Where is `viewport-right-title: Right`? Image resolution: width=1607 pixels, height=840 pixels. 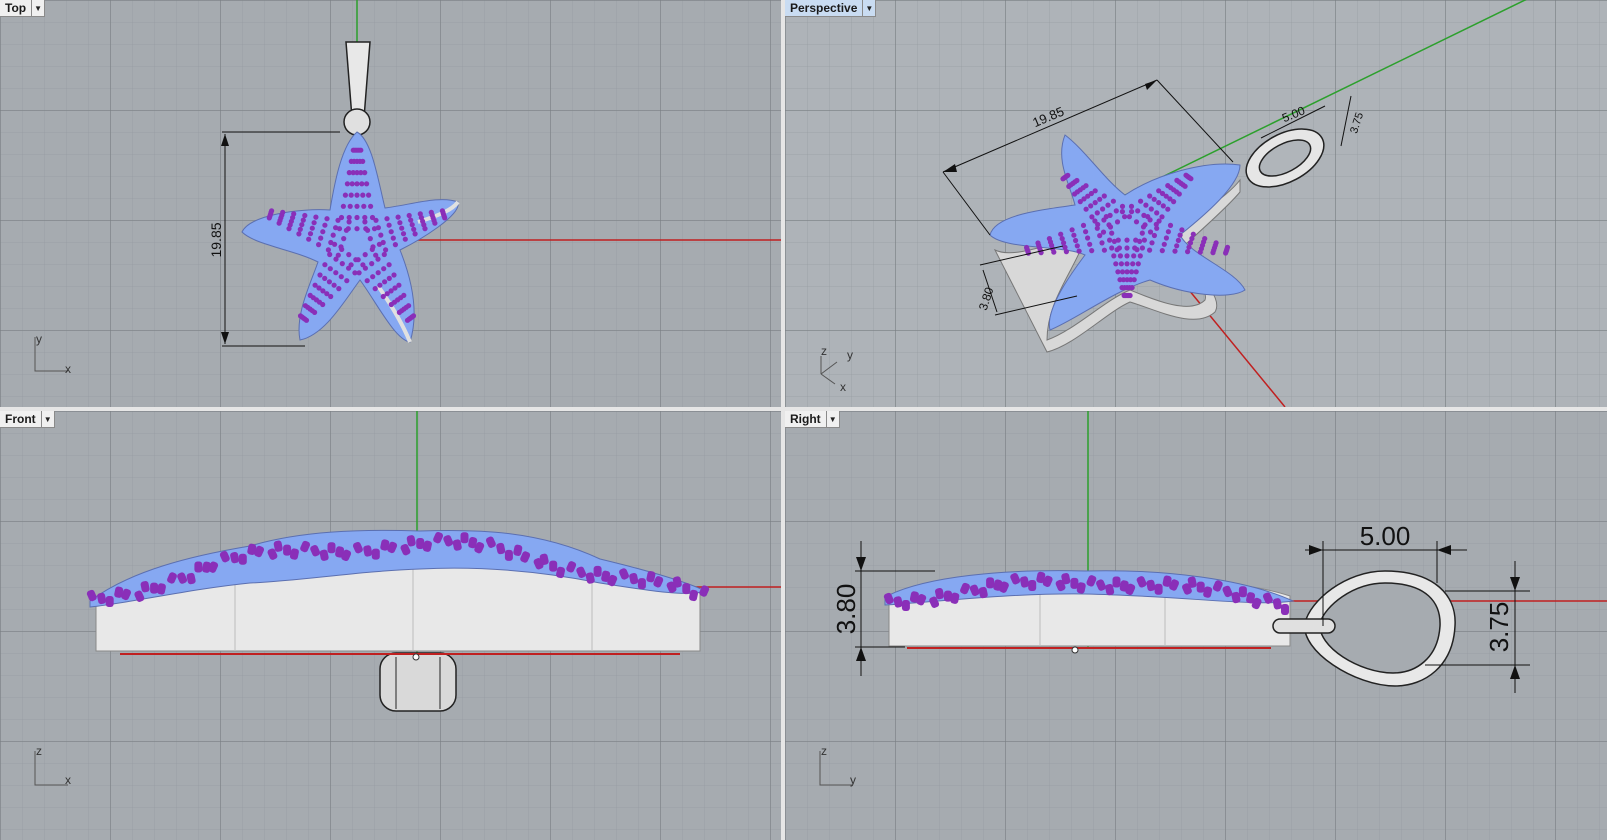 viewport-right-title: Right is located at coordinates (805, 419).